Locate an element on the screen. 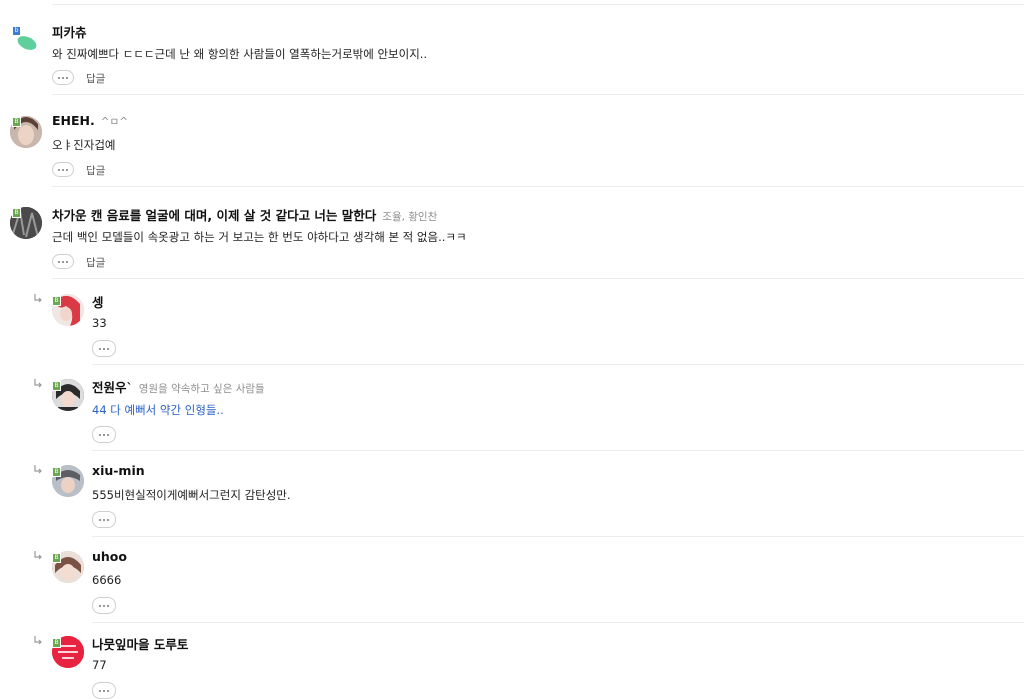  comment-author: xiu-min is located at coordinates (118, 470).